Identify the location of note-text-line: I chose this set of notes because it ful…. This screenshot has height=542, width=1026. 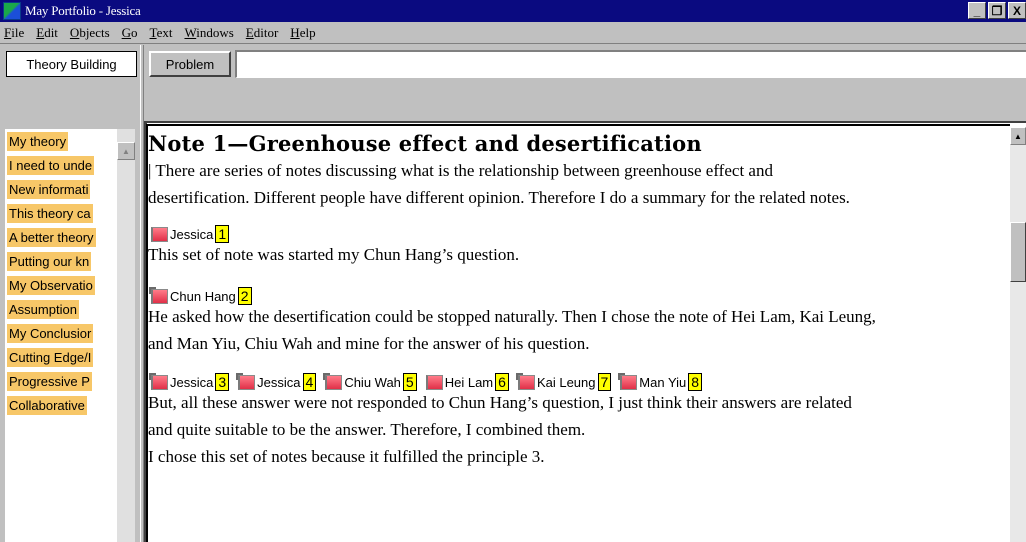
(346, 456).